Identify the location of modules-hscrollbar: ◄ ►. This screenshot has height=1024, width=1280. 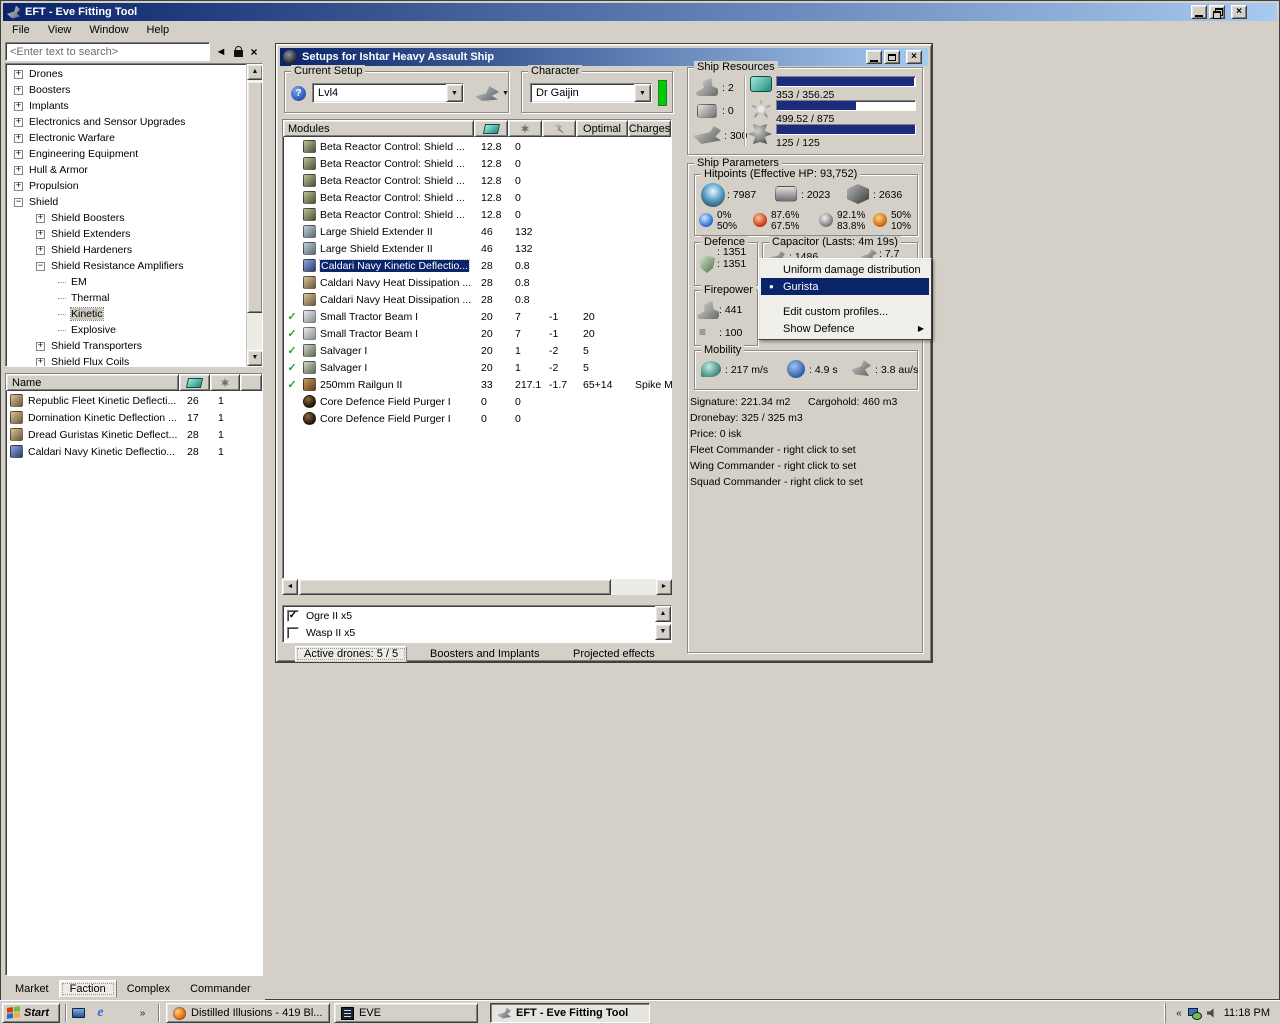
(477, 587).